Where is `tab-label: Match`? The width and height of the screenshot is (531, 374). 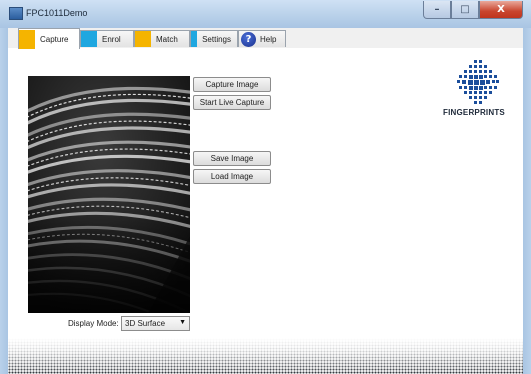 tab-label: Match is located at coordinates (167, 39).